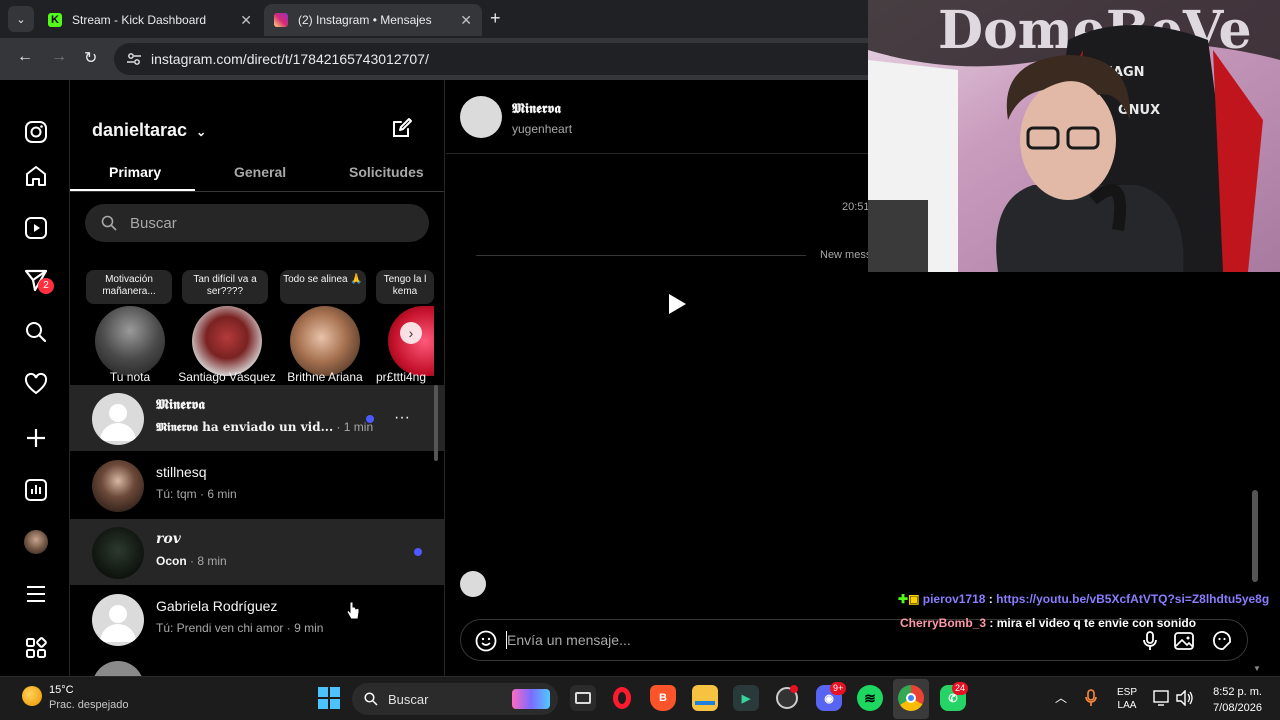 The height and width of the screenshot is (720, 1280). I want to click on instagram-logo-icon, so click(36, 132).